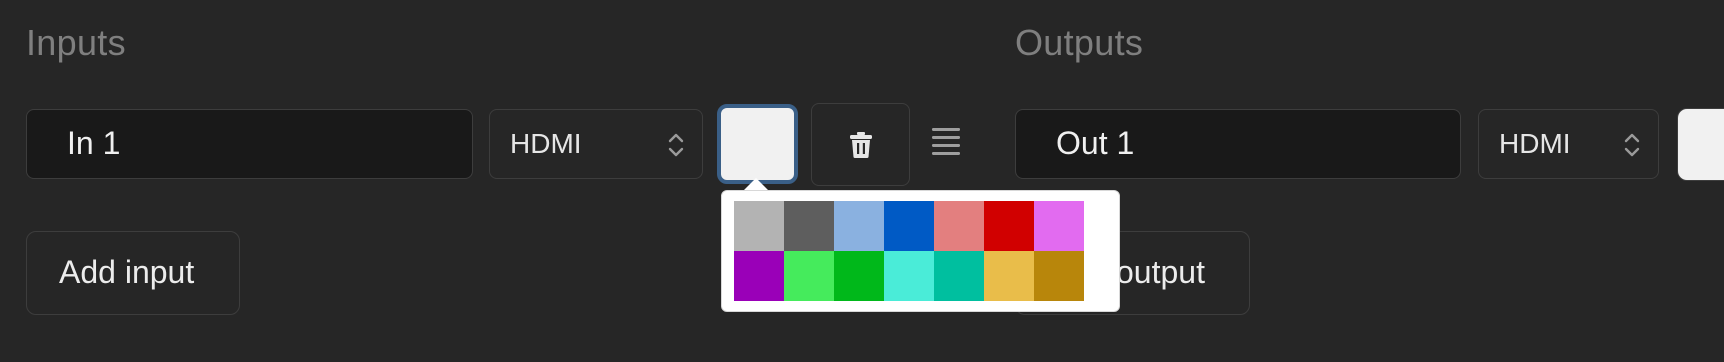  What do you see at coordinates (76, 42) in the screenshot?
I see `inputs-title: Inputs` at bounding box center [76, 42].